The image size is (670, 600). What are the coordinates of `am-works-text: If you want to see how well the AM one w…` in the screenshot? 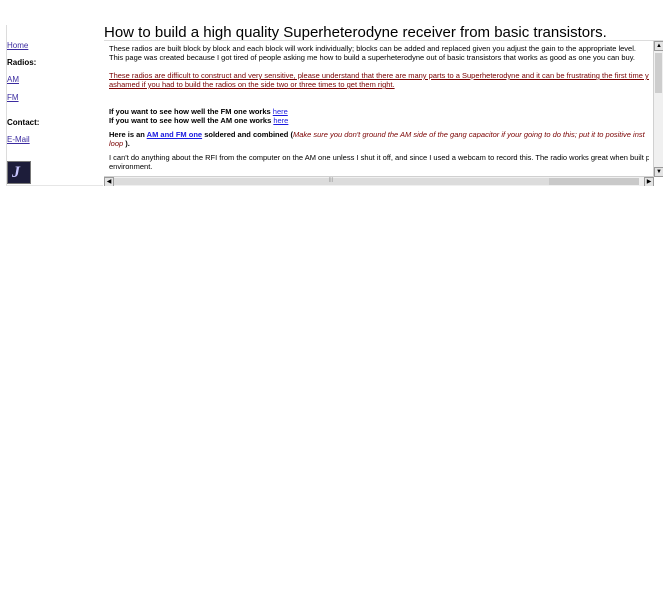 It's located at (190, 120).